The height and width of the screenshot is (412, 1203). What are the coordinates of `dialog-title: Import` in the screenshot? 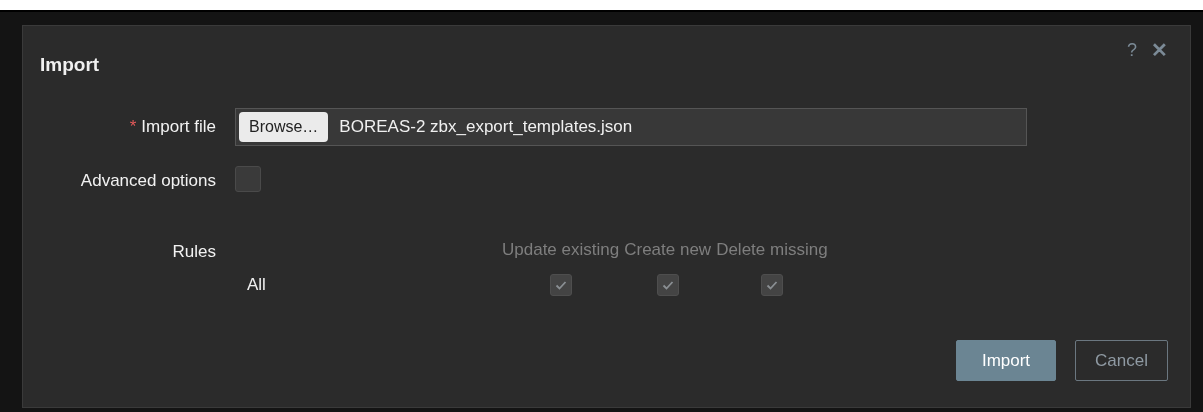 It's located at (70, 65).